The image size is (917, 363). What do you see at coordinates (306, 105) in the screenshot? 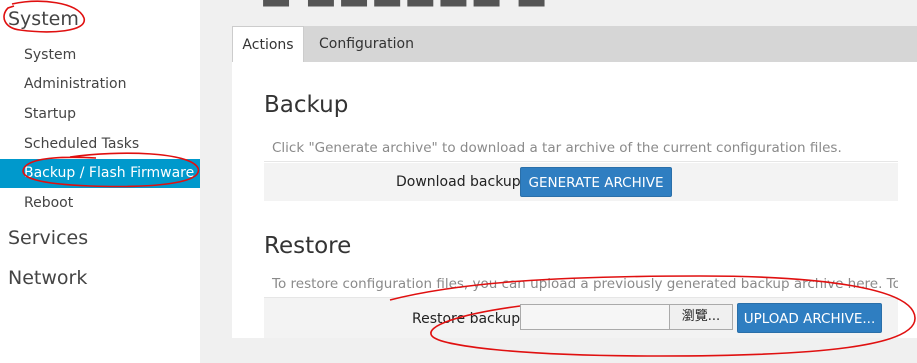
I see `backup-title: Backup` at bounding box center [306, 105].